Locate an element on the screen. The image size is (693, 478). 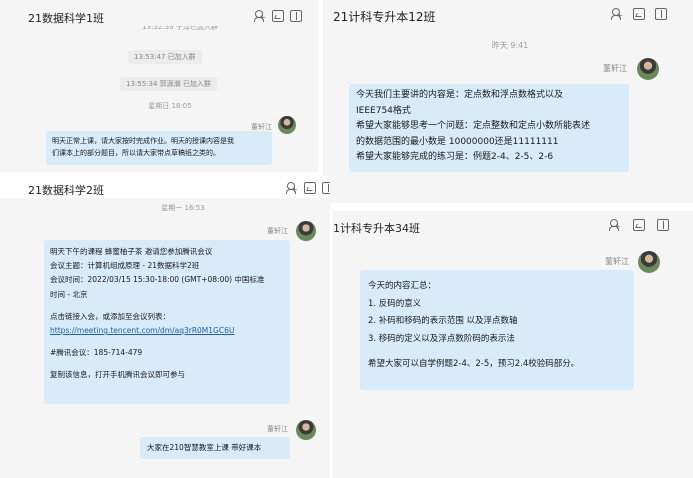
chat-title: 21数据科学2班 is located at coordinates (66, 190).